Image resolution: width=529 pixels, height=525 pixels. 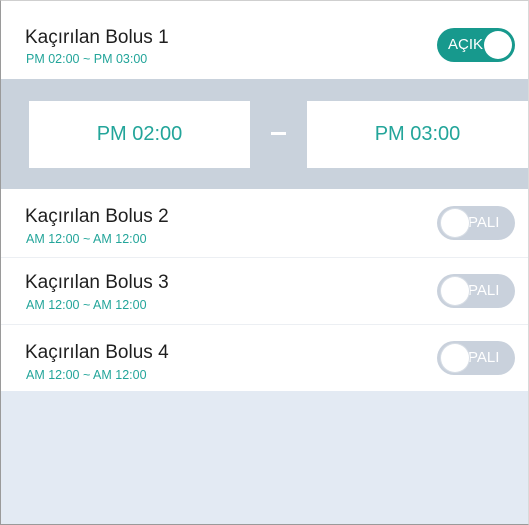 I want to click on bolus-title: Kaçırılan Bolus 2, so click(x=97, y=216).